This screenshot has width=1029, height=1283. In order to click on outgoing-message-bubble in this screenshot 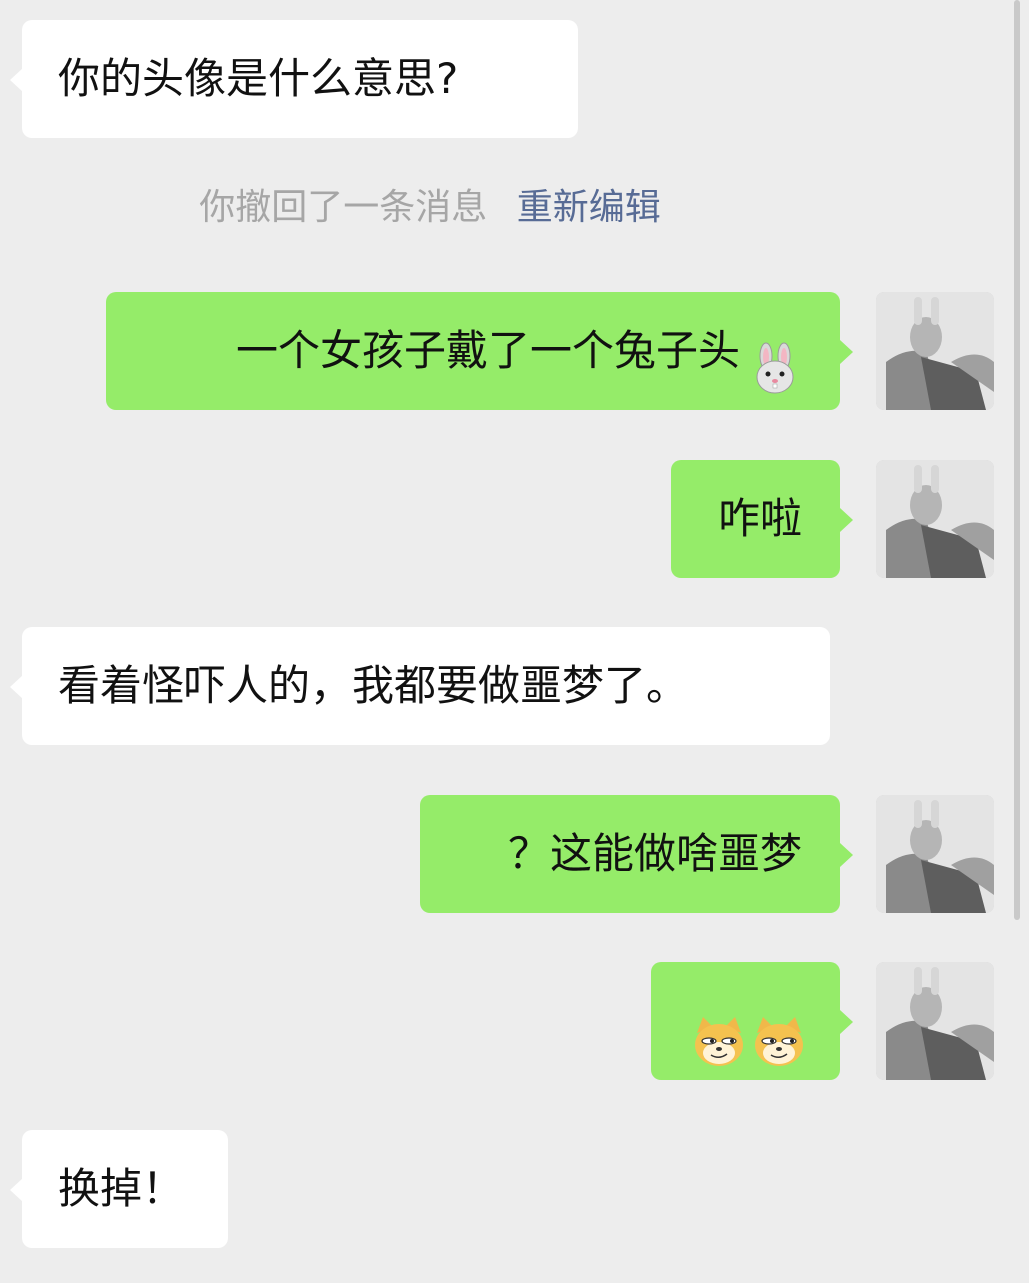, I will do `click(752, 1021)`.